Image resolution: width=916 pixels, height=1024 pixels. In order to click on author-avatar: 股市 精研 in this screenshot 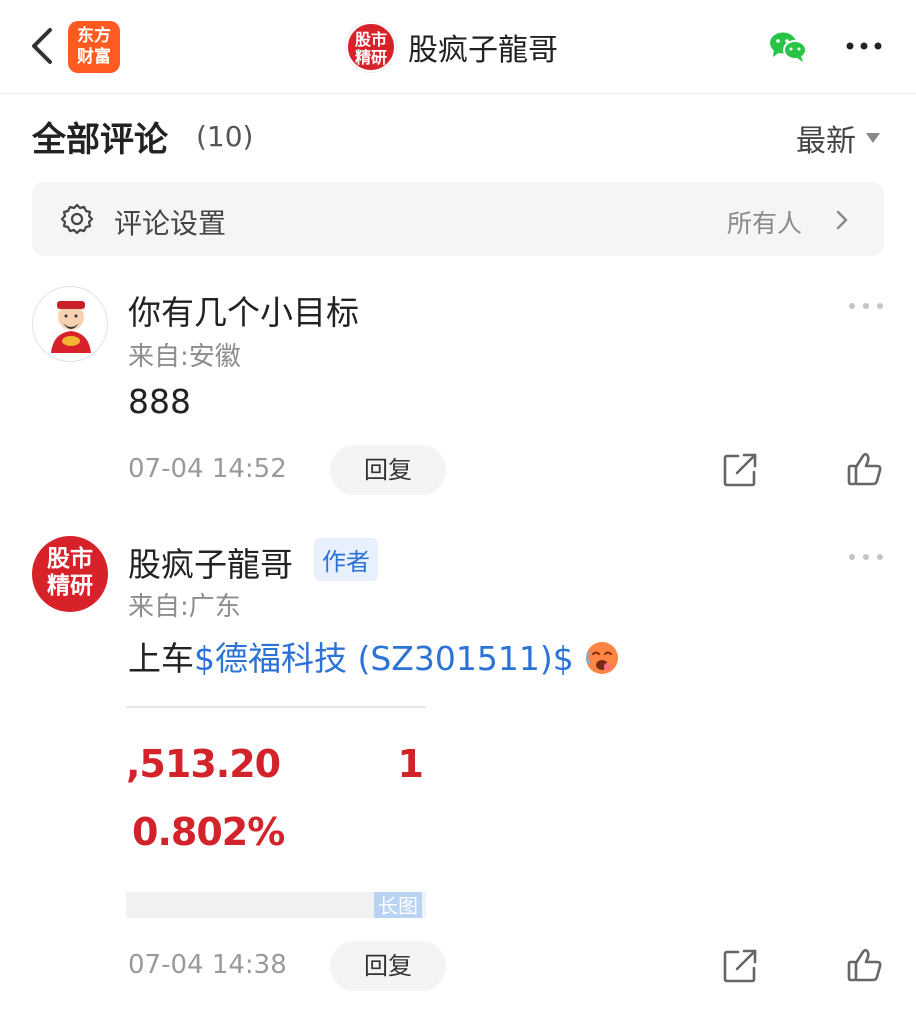, I will do `click(70, 574)`.